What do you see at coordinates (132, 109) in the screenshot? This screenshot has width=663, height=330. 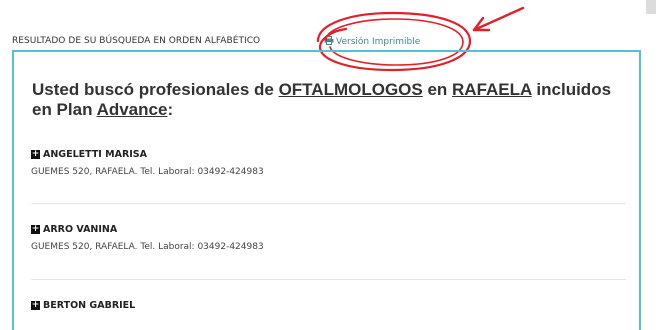 I see `plan-link: Advance` at bounding box center [132, 109].